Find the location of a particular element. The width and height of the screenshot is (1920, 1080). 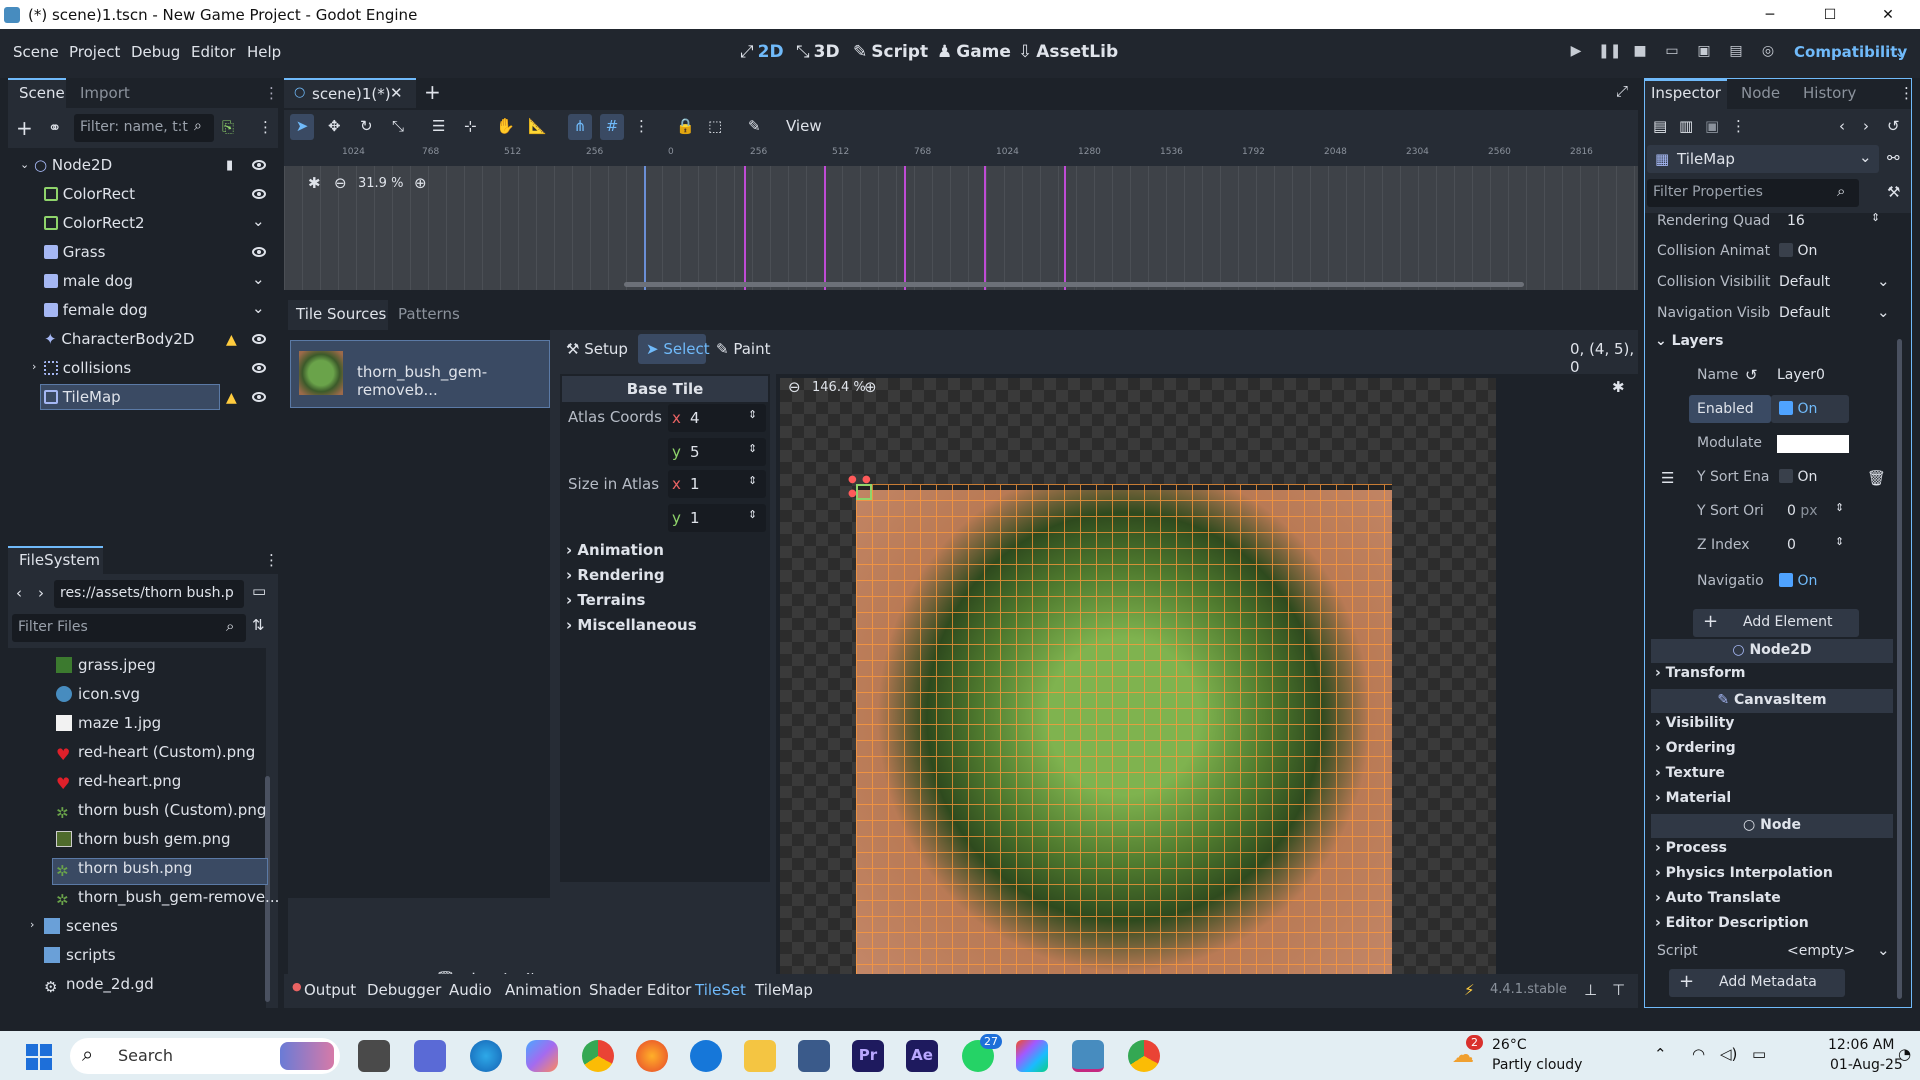

section-process: › Process is located at coordinates (1691, 848).